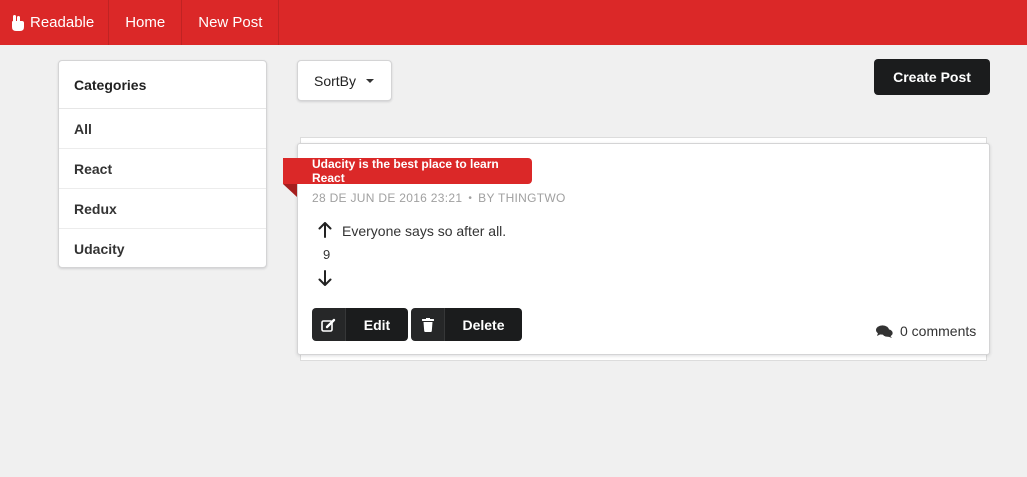 The height and width of the screenshot is (477, 1027). I want to click on comments-link: 0 comments, so click(926, 331).